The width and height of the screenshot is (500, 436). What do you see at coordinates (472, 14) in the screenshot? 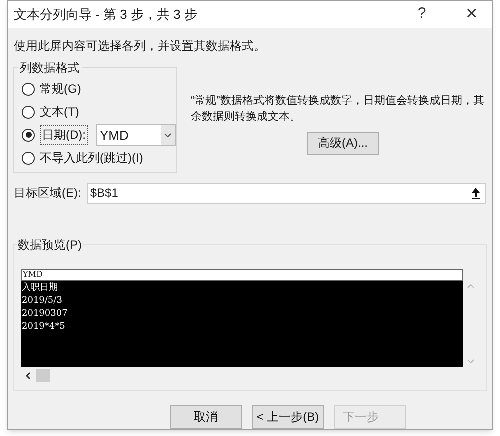
I see `close-button: ×` at bounding box center [472, 14].